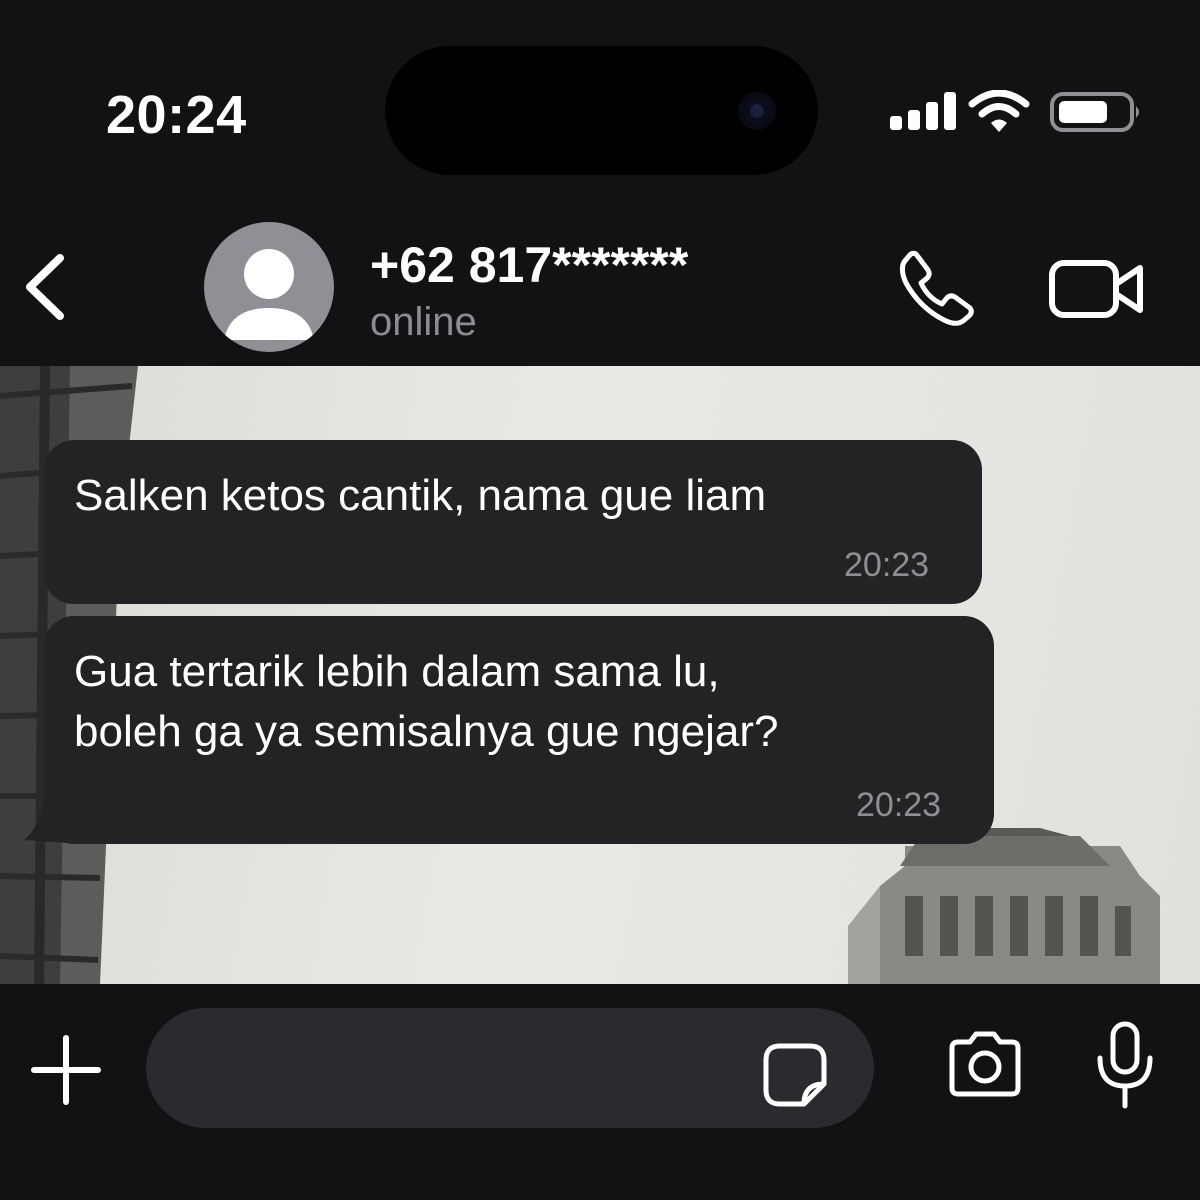  Describe the element at coordinates (176, 115) in the screenshot. I see `status-time: 20:24` at that location.